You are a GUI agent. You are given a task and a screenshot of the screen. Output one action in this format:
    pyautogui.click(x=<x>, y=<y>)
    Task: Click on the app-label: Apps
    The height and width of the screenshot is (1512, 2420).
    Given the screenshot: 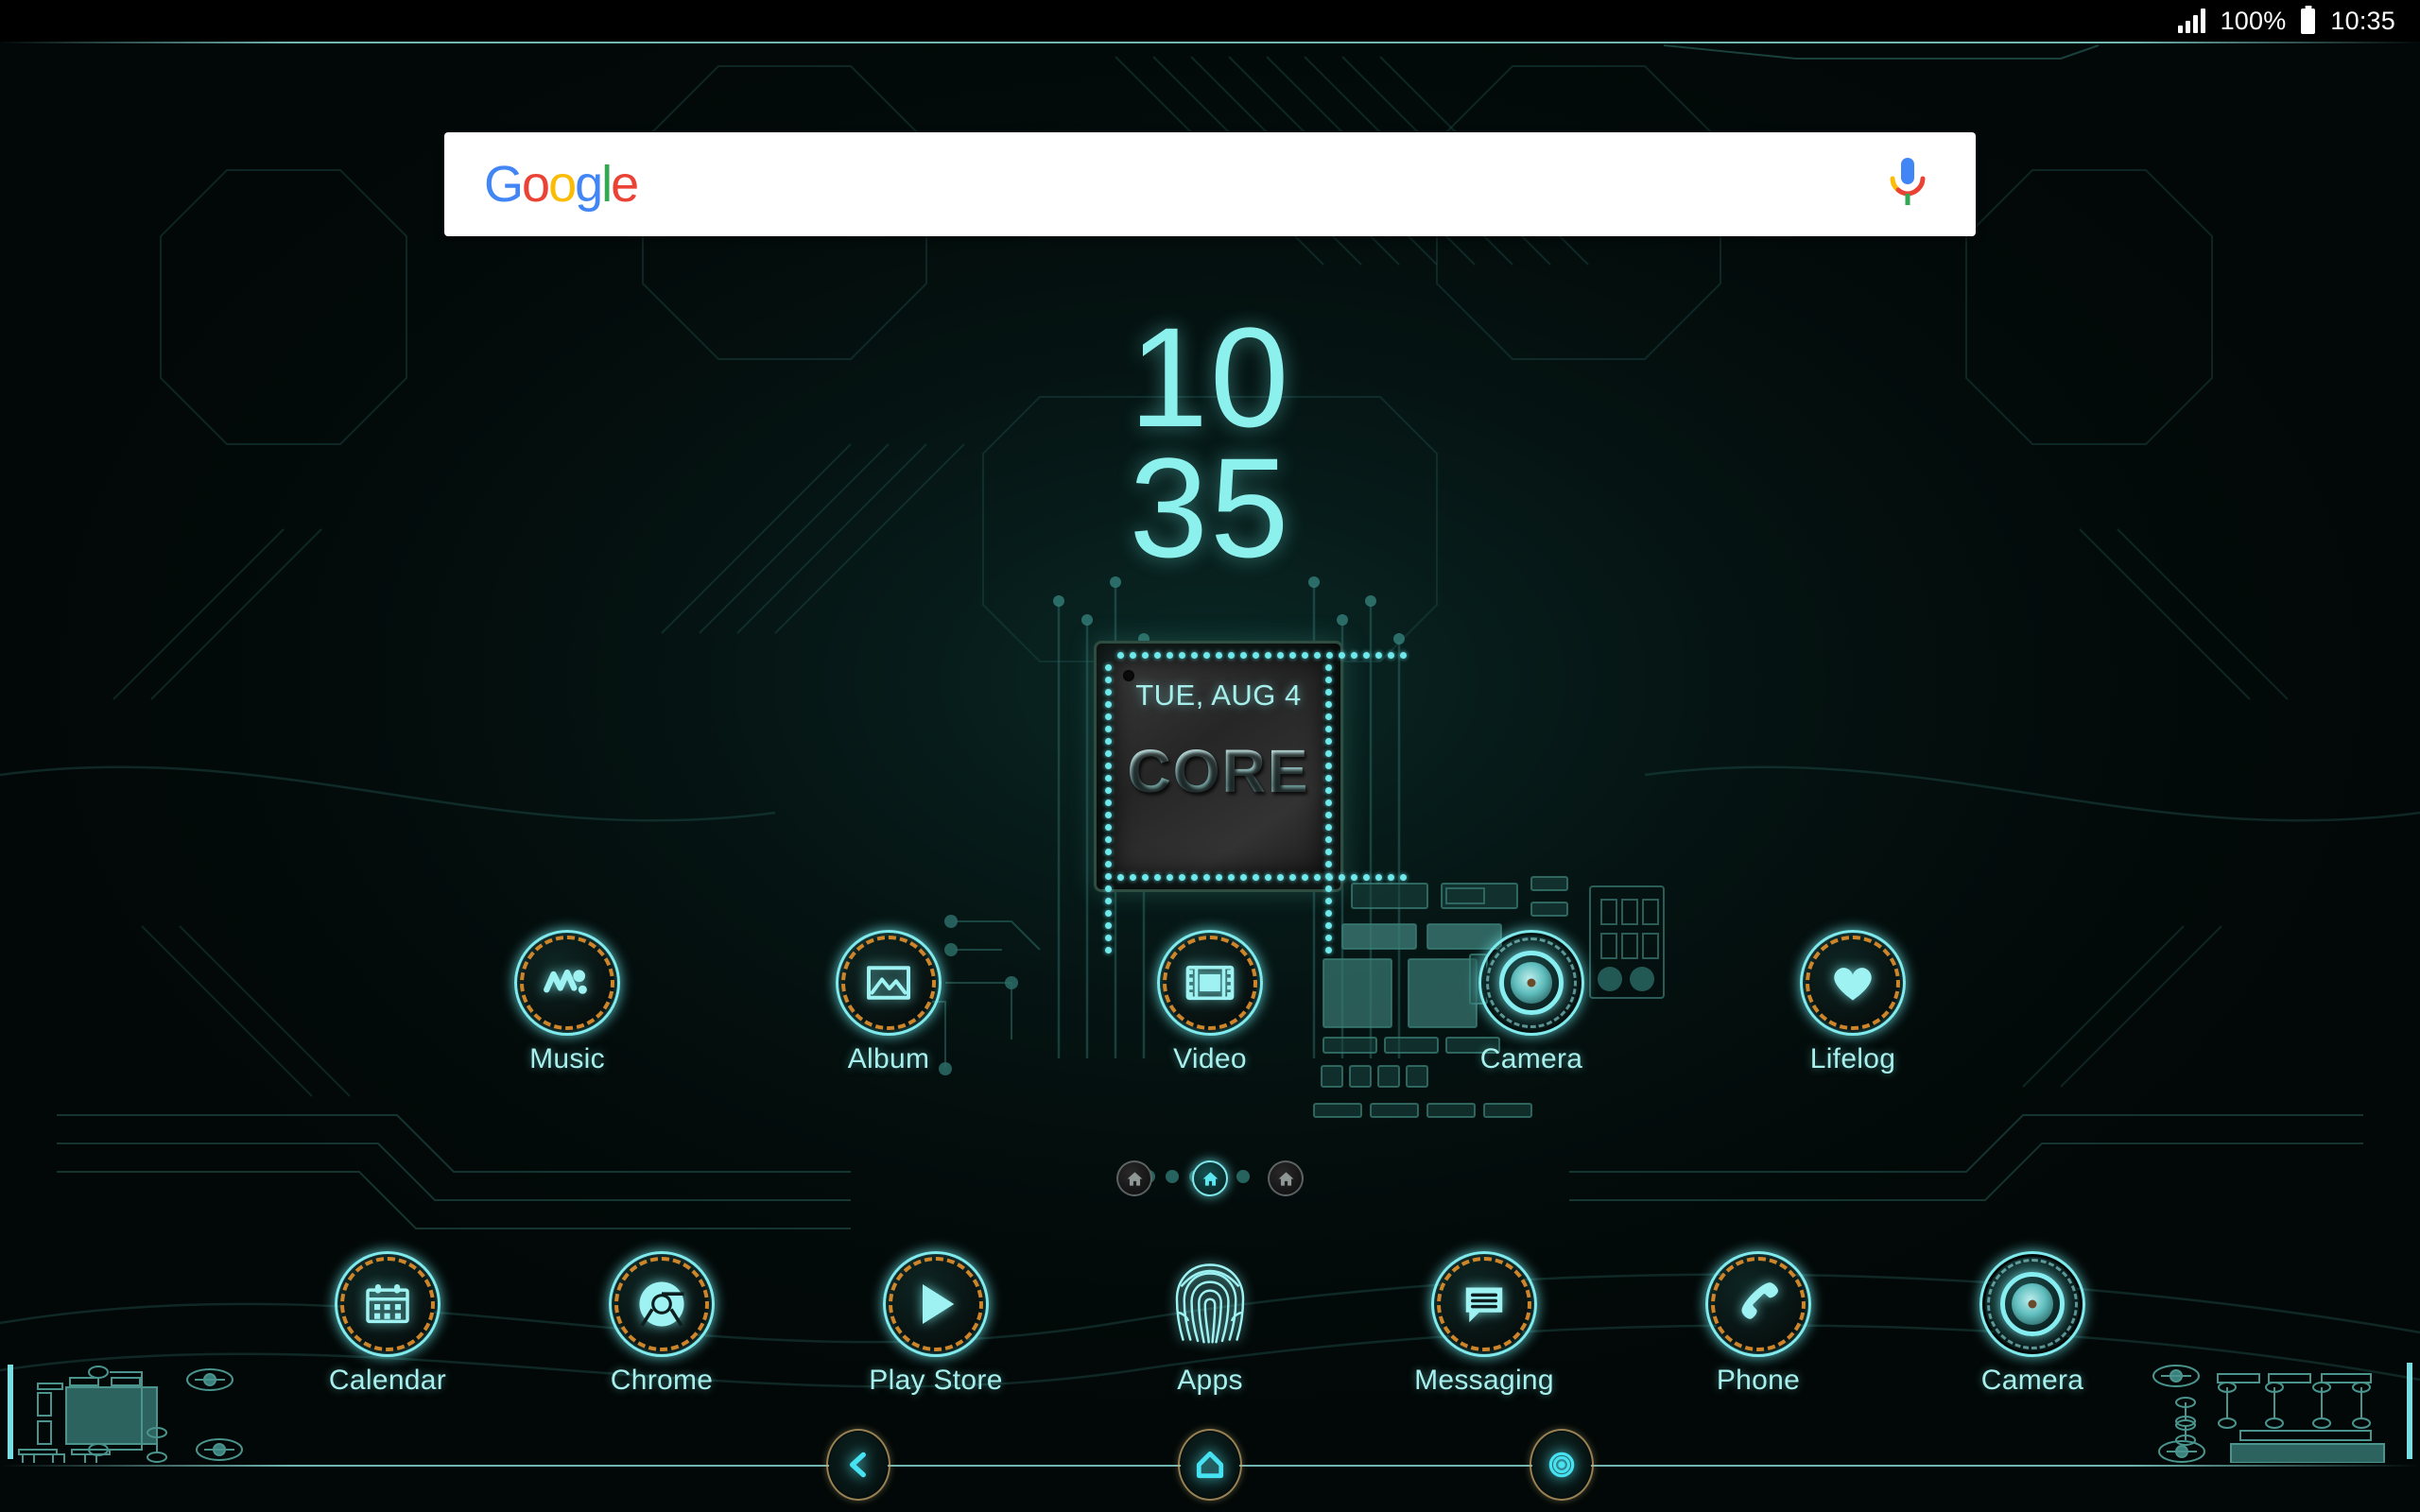 What is the action you would take?
    pyautogui.click(x=1210, y=1380)
    